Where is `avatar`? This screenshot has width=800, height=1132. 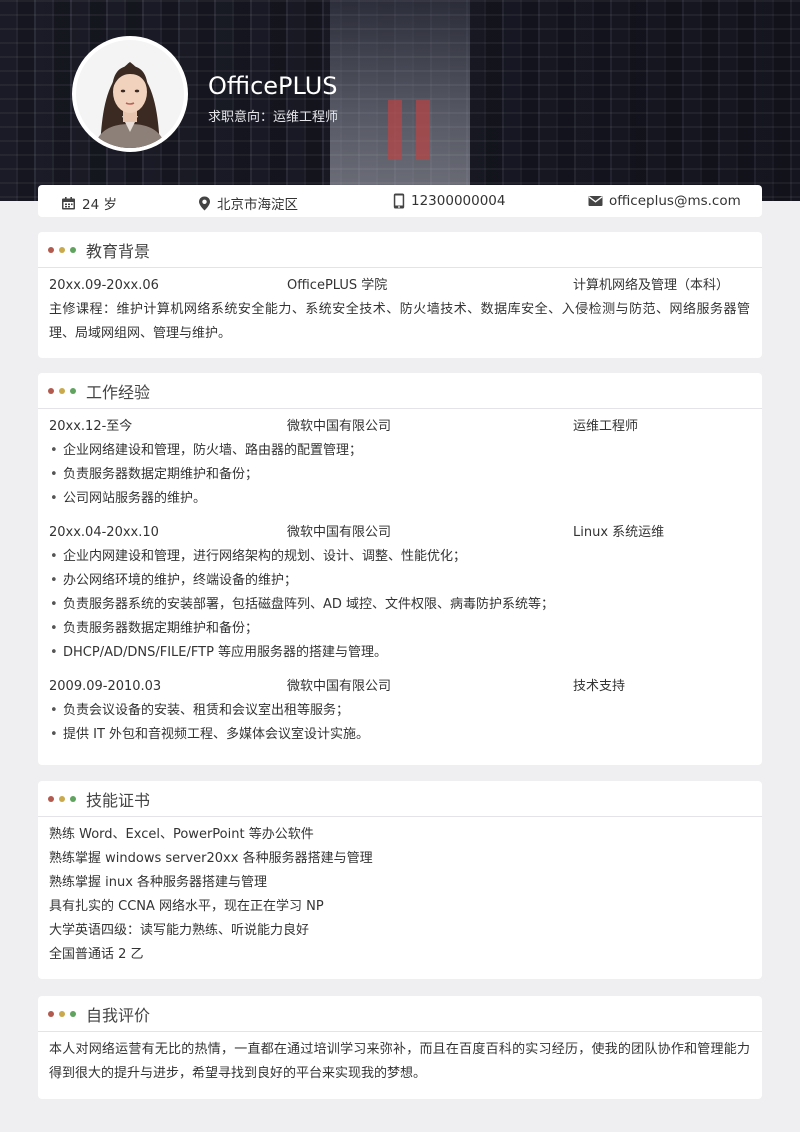 avatar is located at coordinates (130, 94).